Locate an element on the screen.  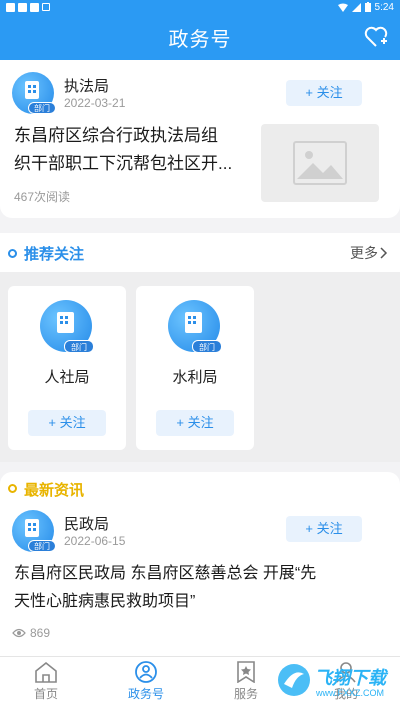
recommend-org-name: 人社局 is located at coordinates (67, 376).